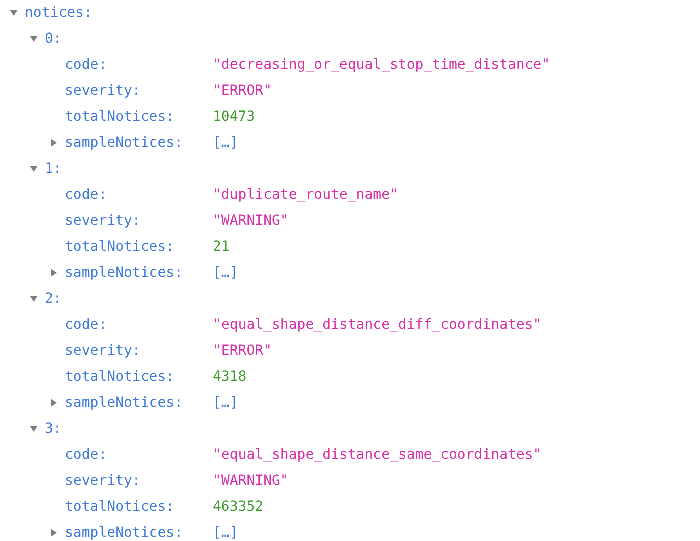  I want to click on json-value: 4318, so click(230, 377).